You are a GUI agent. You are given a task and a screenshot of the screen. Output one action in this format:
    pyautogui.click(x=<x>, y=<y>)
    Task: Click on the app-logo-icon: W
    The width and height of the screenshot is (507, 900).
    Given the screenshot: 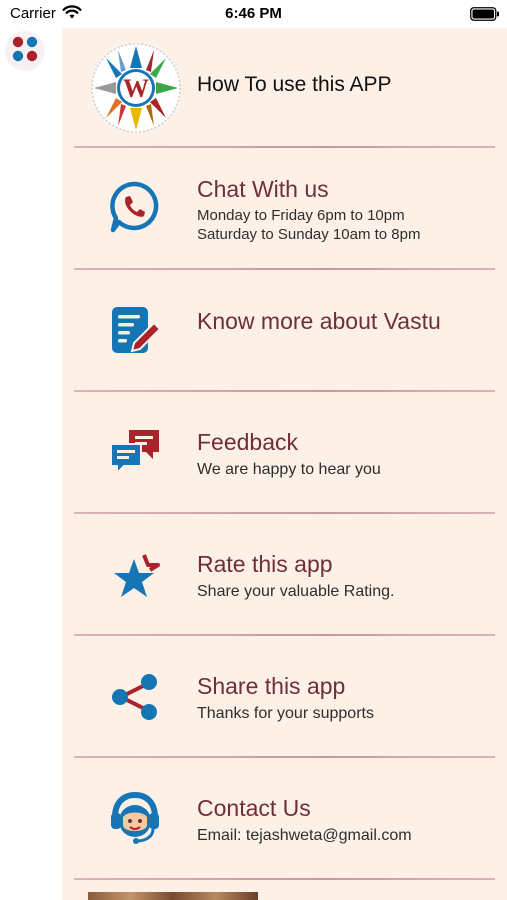 What is the action you would take?
    pyautogui.click(x=136, y=90)
    